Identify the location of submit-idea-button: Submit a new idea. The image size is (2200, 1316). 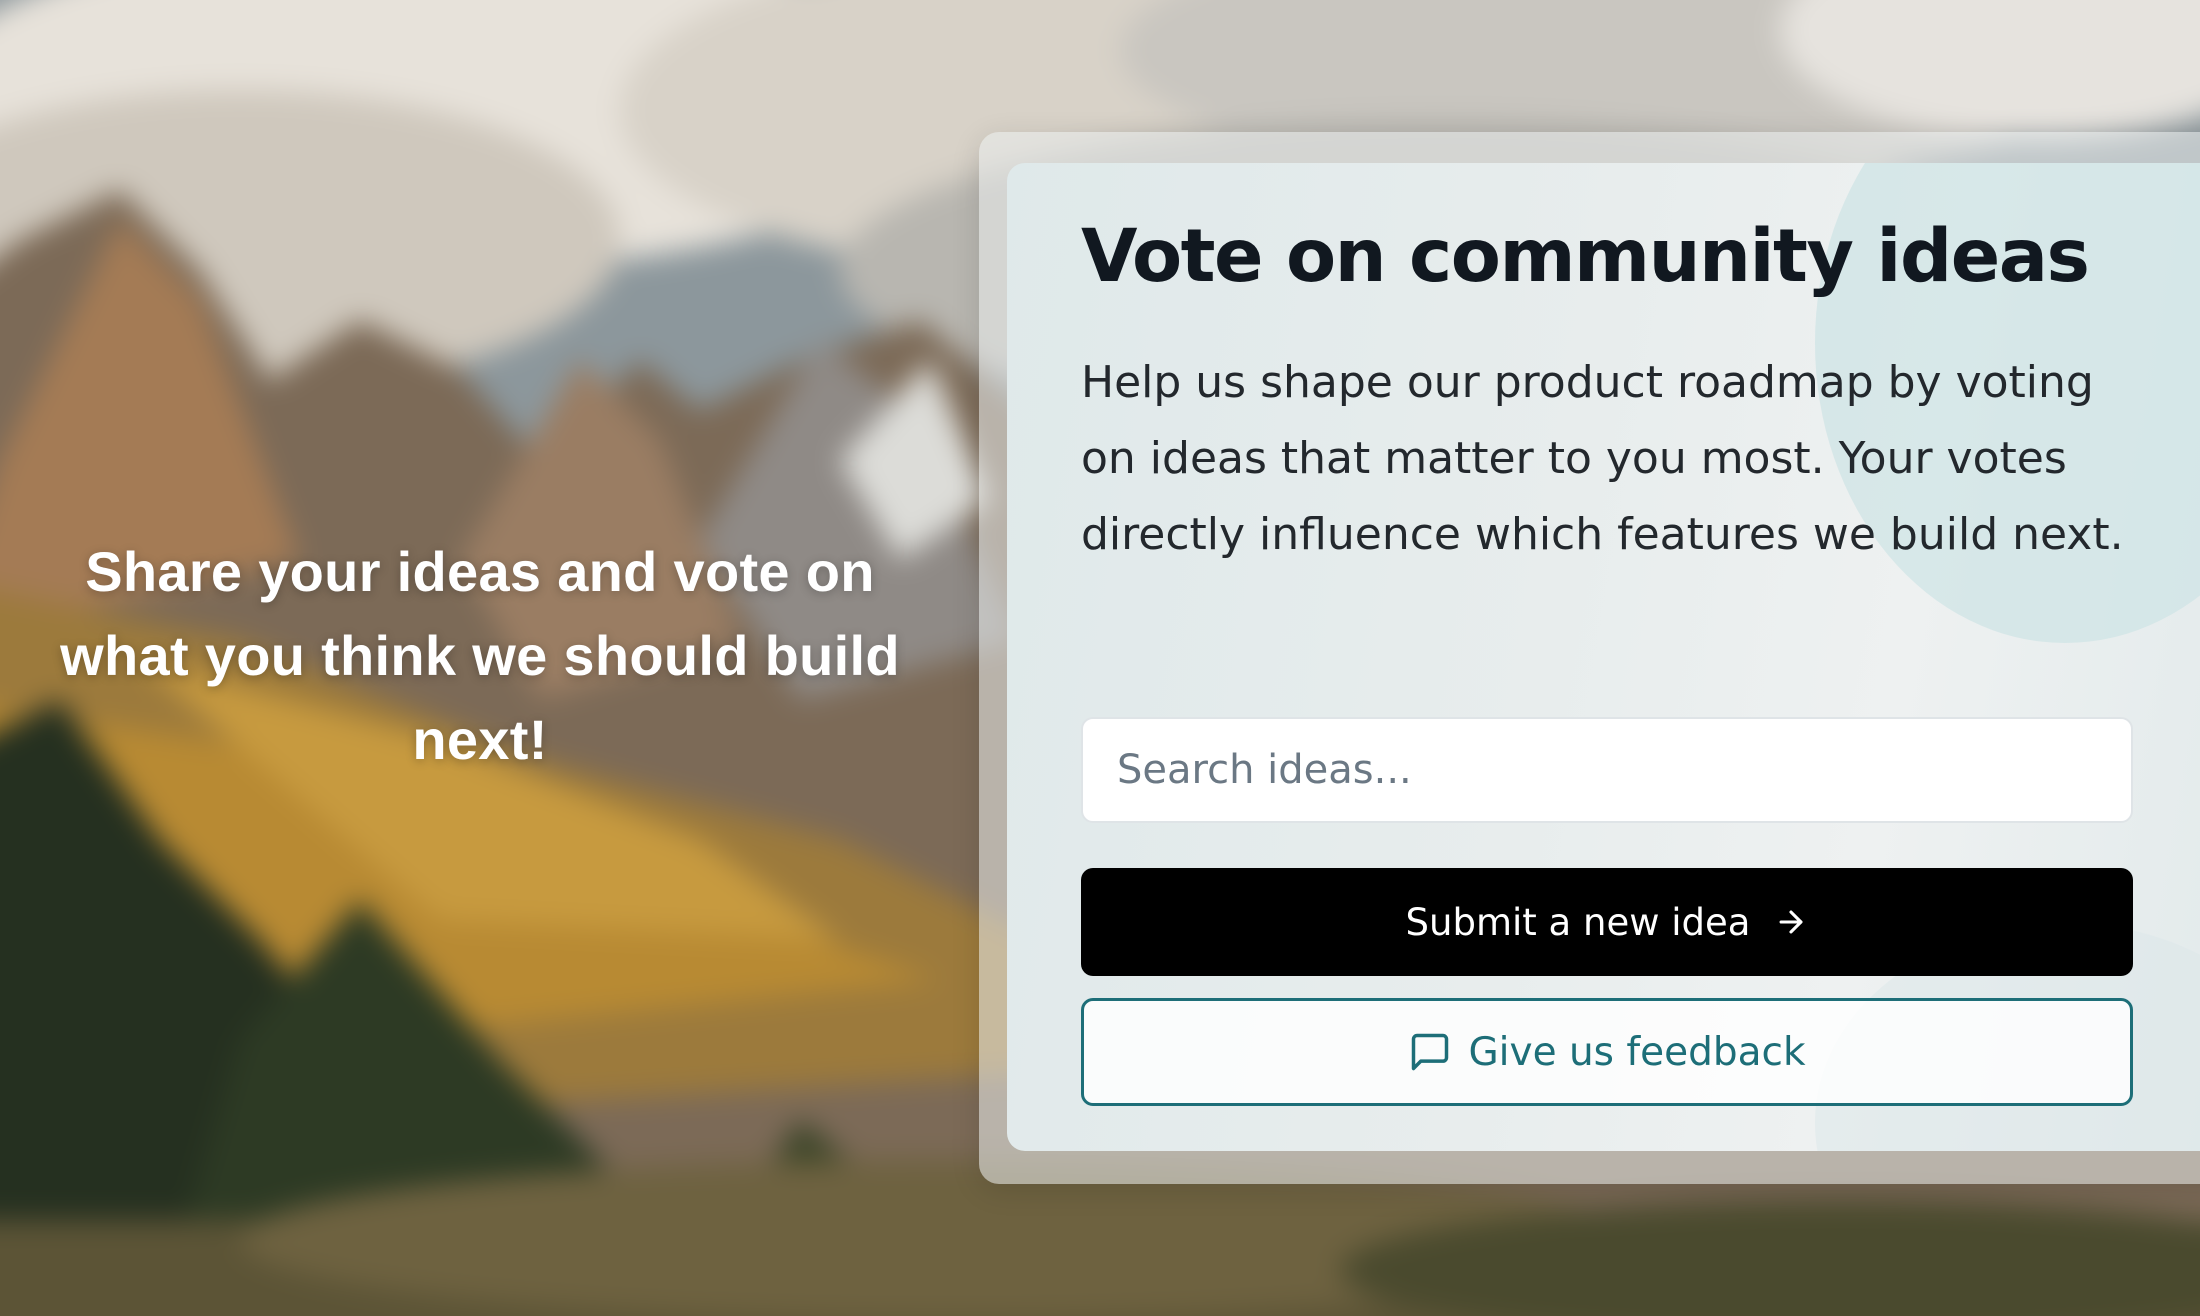
(1607, 922).